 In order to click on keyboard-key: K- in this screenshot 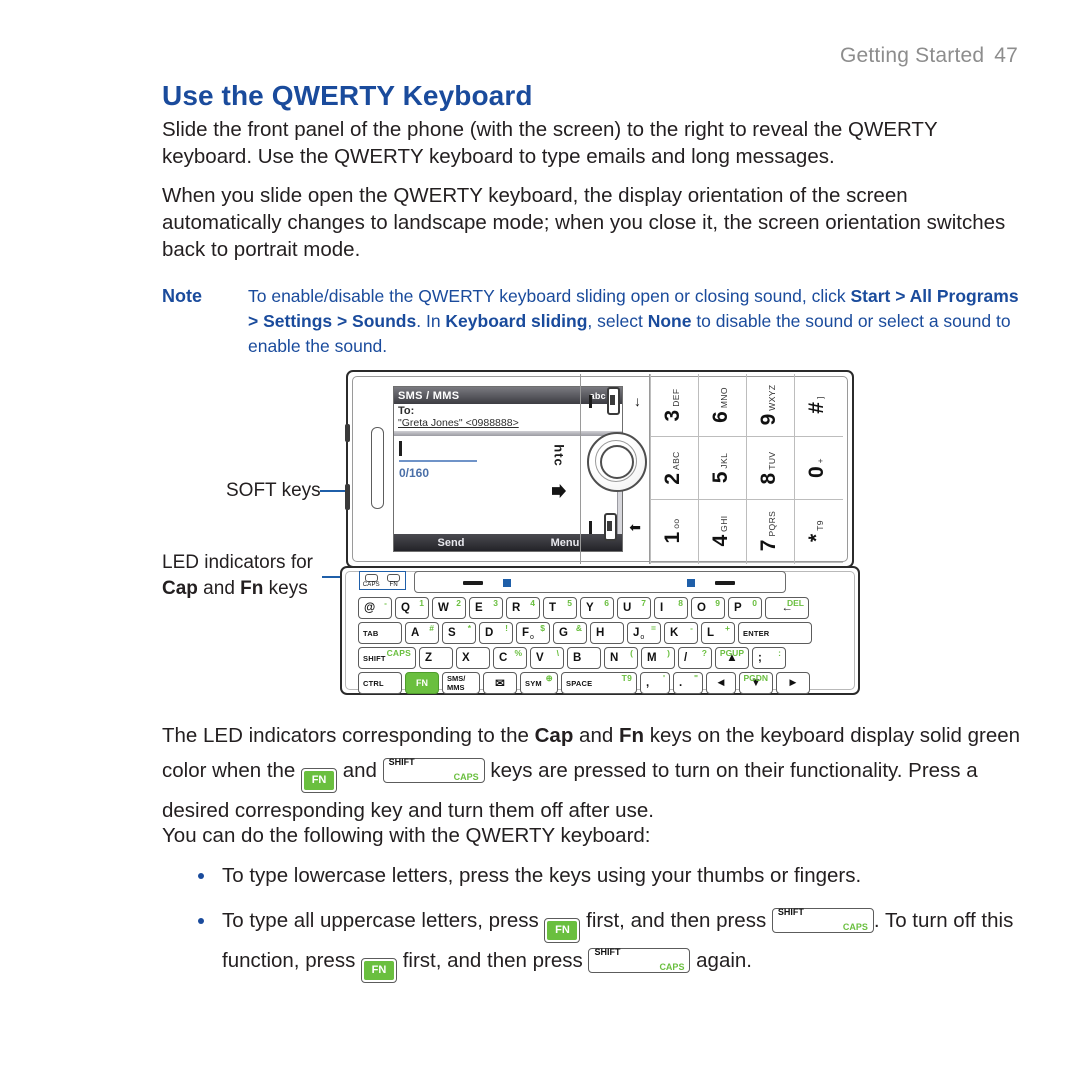, I will do `click(681, 633)`.